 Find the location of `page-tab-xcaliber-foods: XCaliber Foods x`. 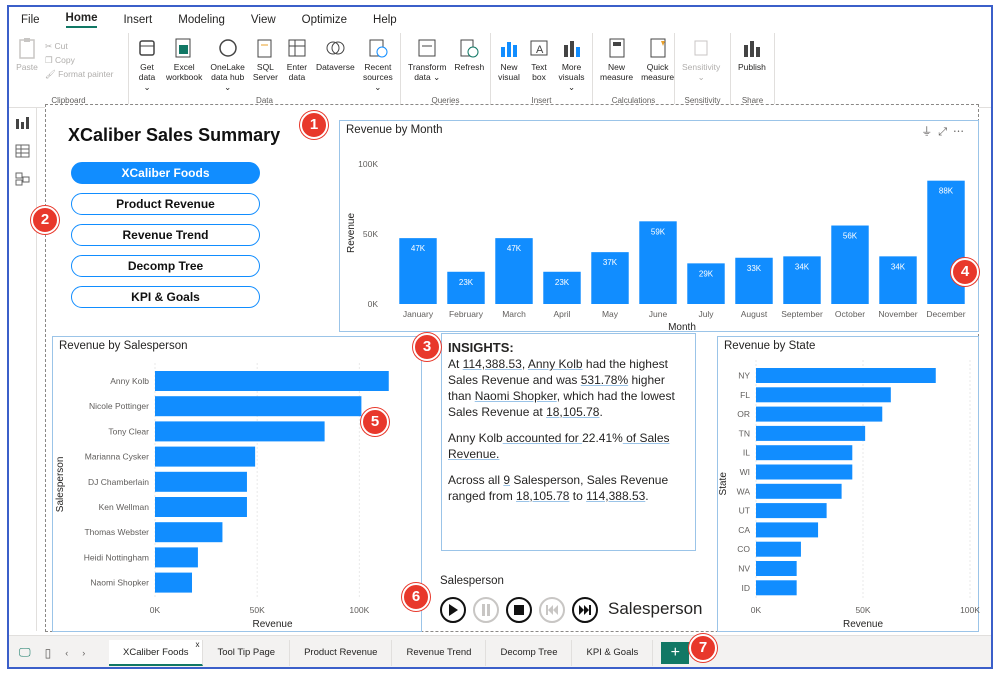

page-tab-xcaliber-foods: XCaliber Foods x is located at coordinates (156, 652).